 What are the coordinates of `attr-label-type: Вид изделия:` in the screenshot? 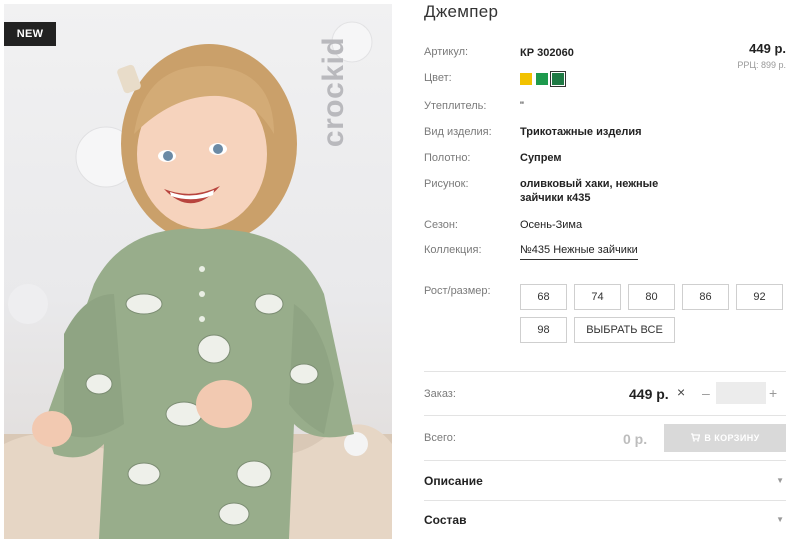 It's located at (458, 132).